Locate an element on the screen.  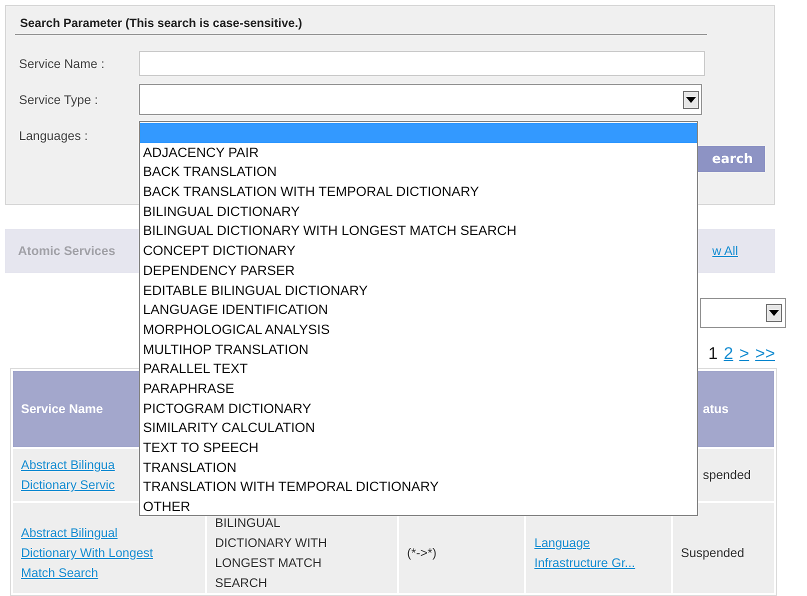
dropdown-option: TRANSLATION is located at coordinates (418, 468).